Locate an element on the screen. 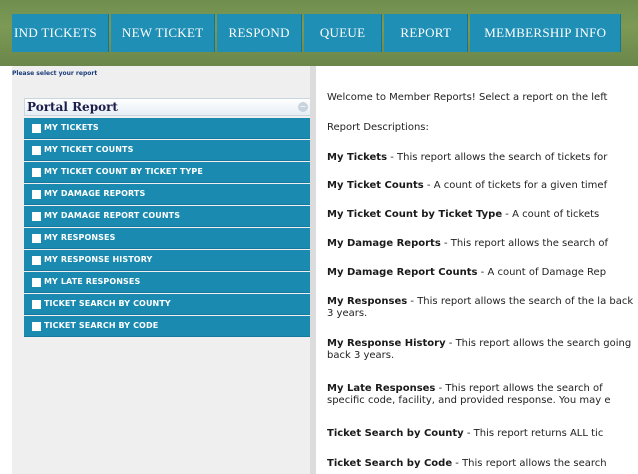  portal-report-title: Portal Report is located at coordinates (72, 107).